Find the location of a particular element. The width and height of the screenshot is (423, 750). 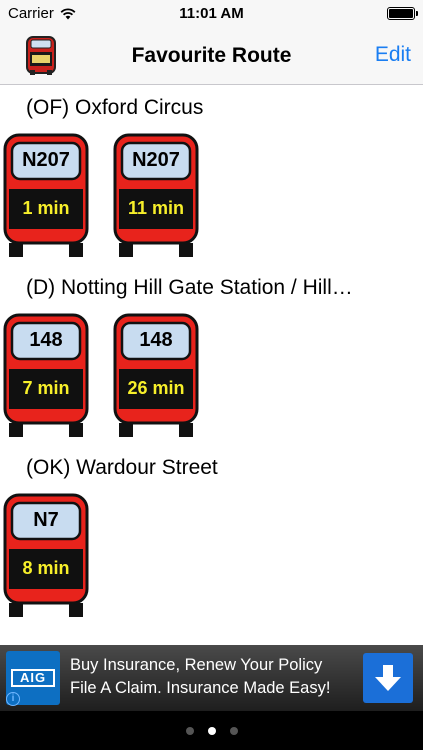

download-button is located at coordinates (388, 678).